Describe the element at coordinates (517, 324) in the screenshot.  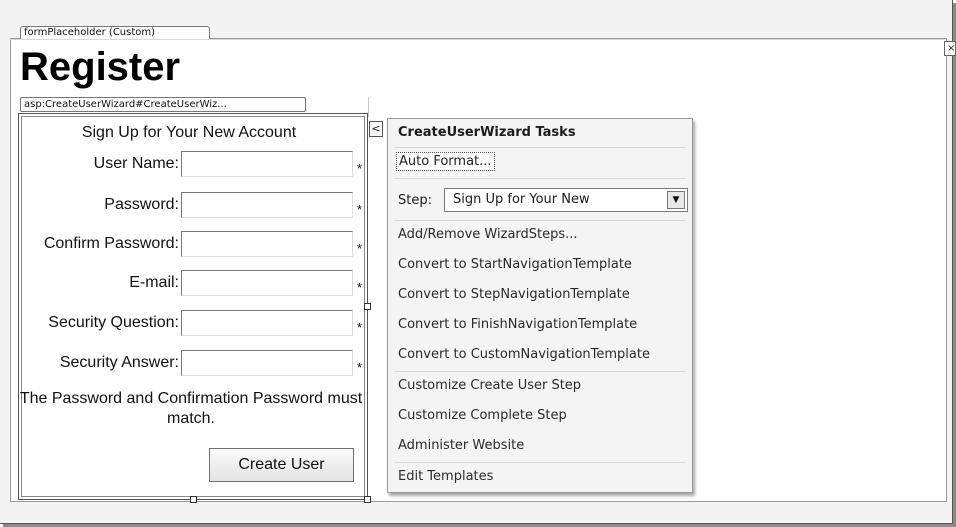
I see `convert-finish-navigation-link: Convert to FinishNavigationTemplate` at that location.